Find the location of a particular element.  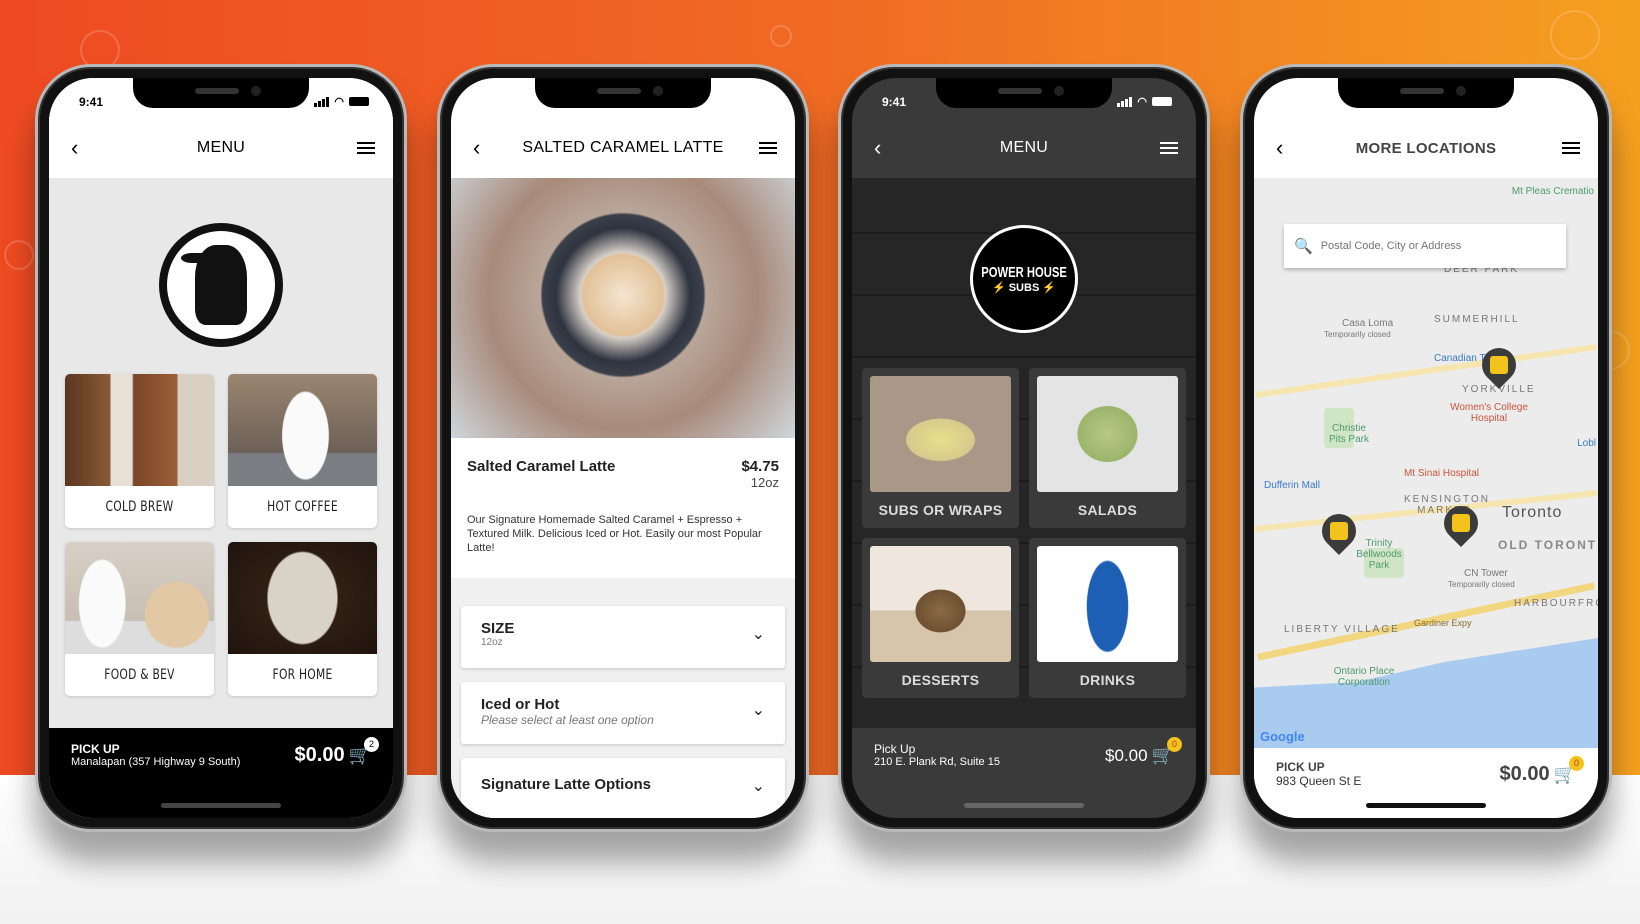

option-size: SIZE 12oz ⌄ is located at coordinates (623, 637).